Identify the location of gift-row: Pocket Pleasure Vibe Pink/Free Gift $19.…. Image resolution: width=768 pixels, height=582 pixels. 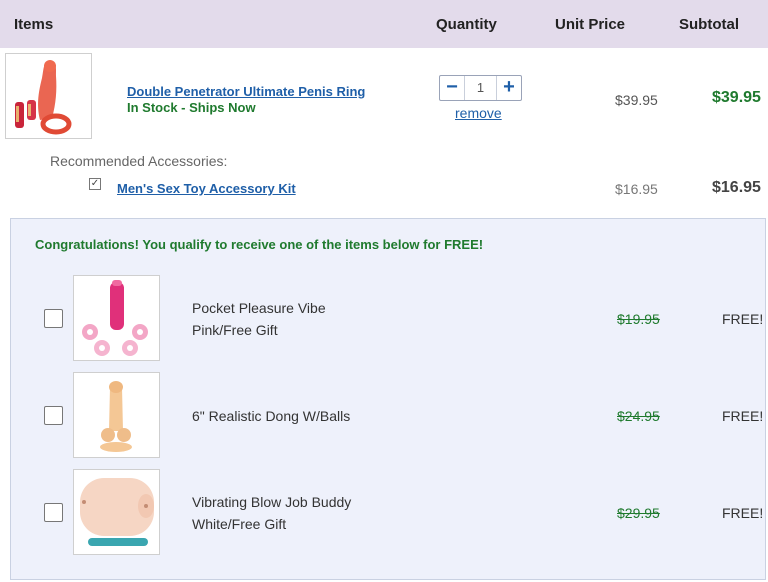
(389, 319).